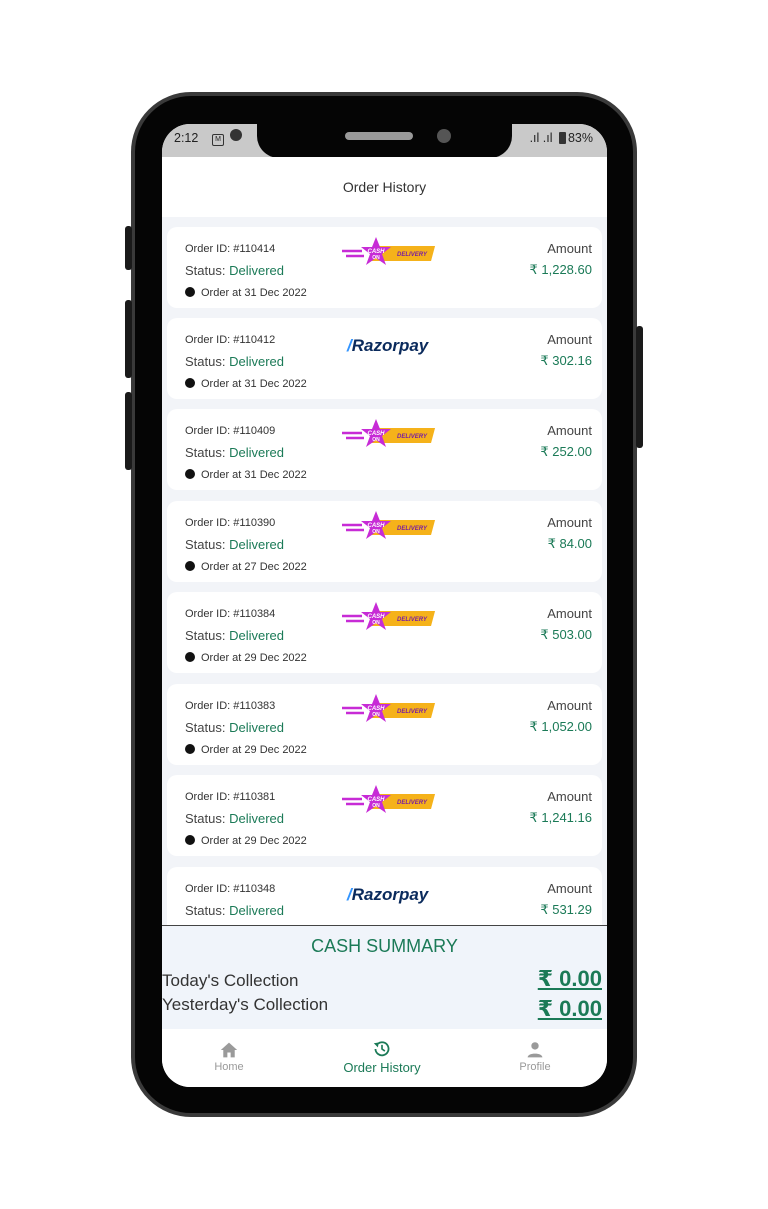 This screenshot has width=768, height=1209. Describe the element at coordinates (230, 980) in the screenshot. I see `today-collection-label: Today's Collection` at that location.